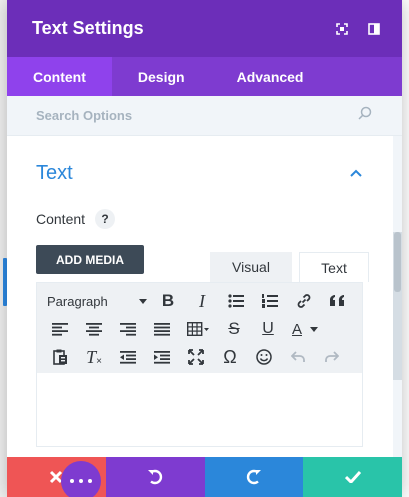 The height and width of the screenshot is (497, 409). Describe the element at coordinates (162, 329) in the screenshot. I see `justify-icon` at that location.